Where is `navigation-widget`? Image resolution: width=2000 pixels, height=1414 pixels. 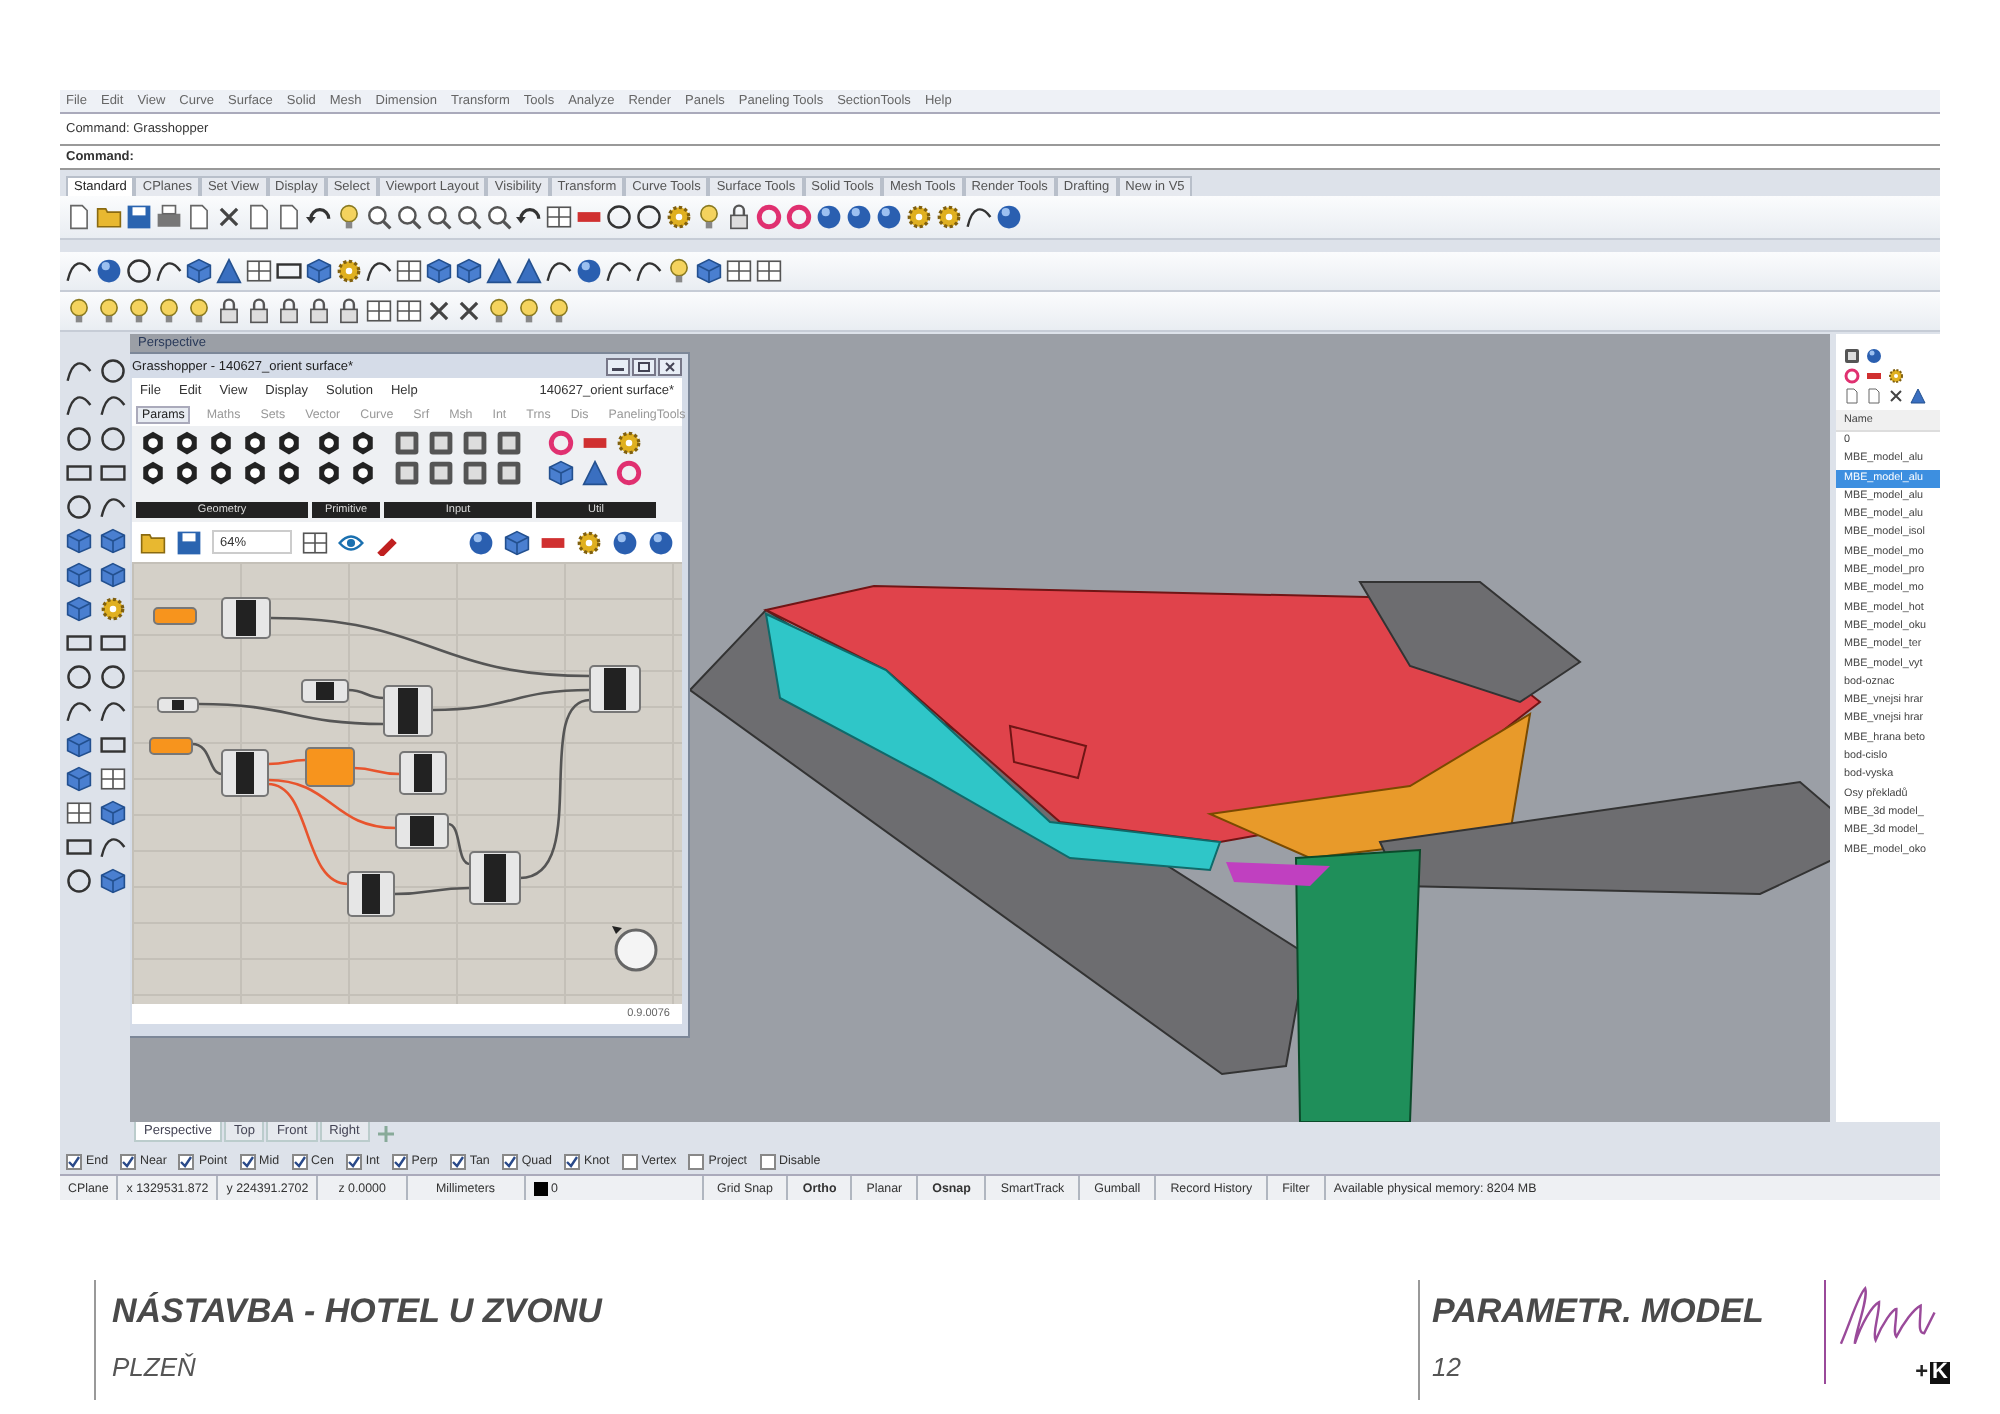
navigation-widget is located at coordinates (635, 949).